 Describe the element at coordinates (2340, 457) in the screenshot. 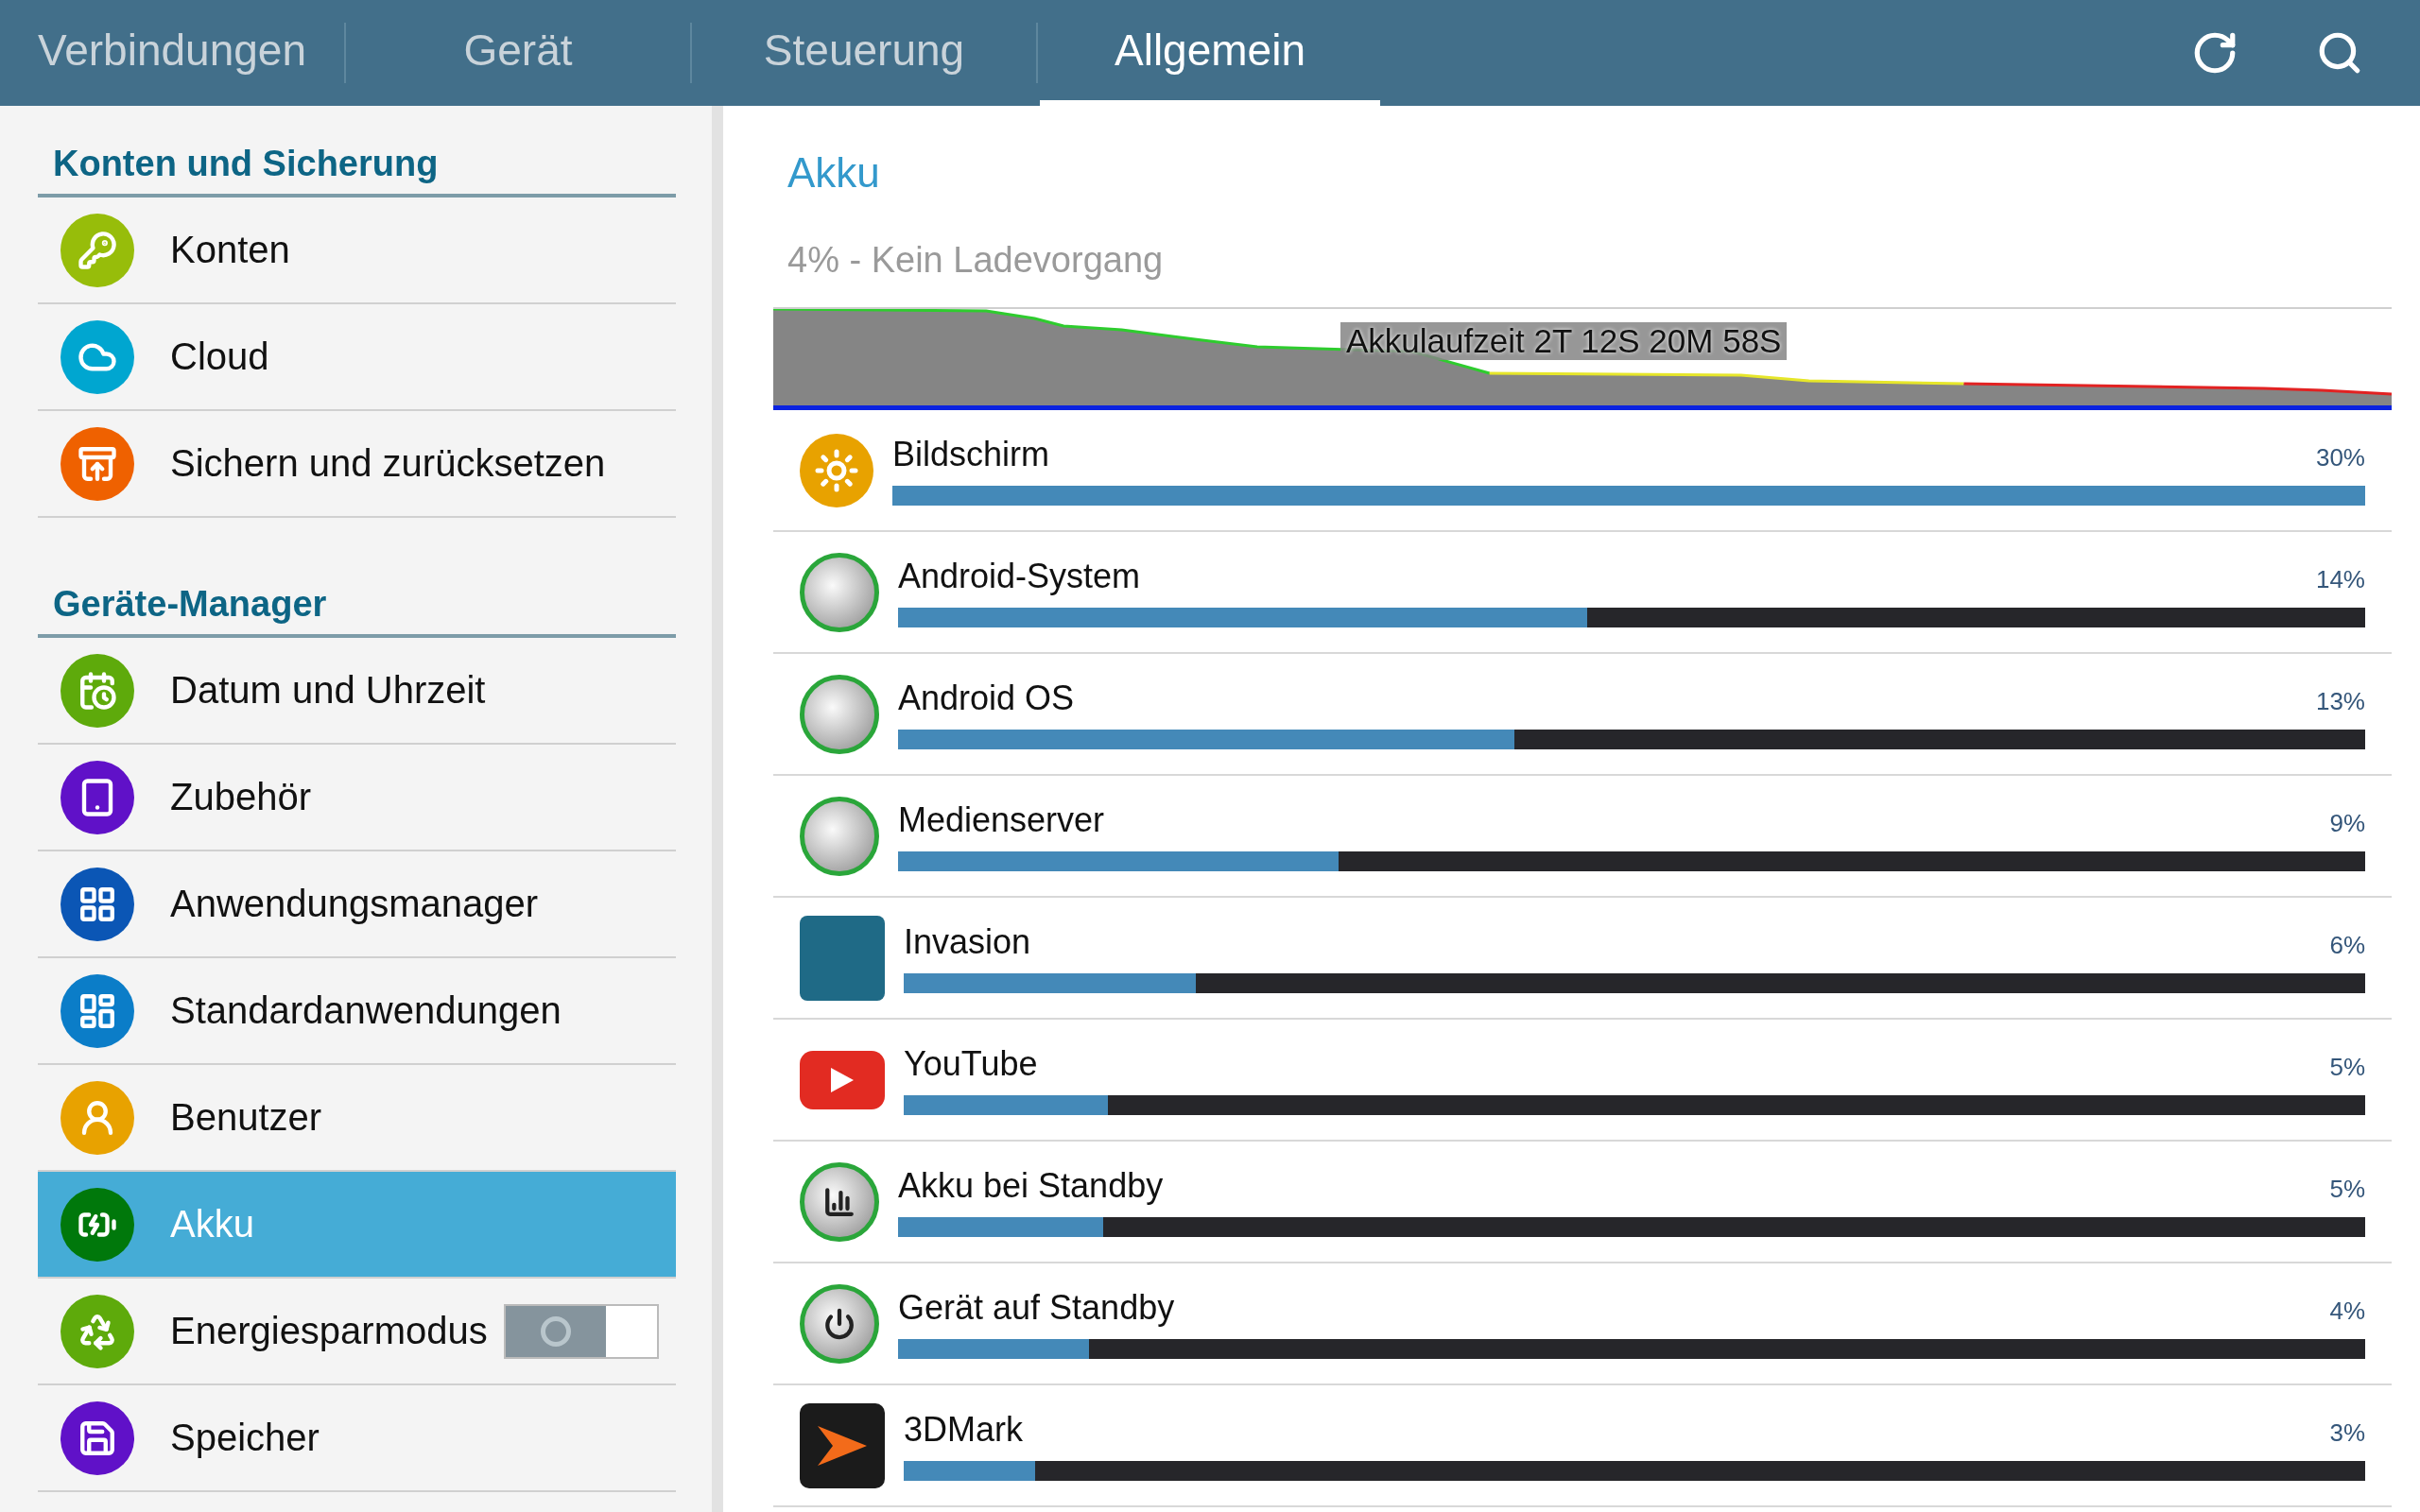

I see `usage-percent: 30%` at that location.